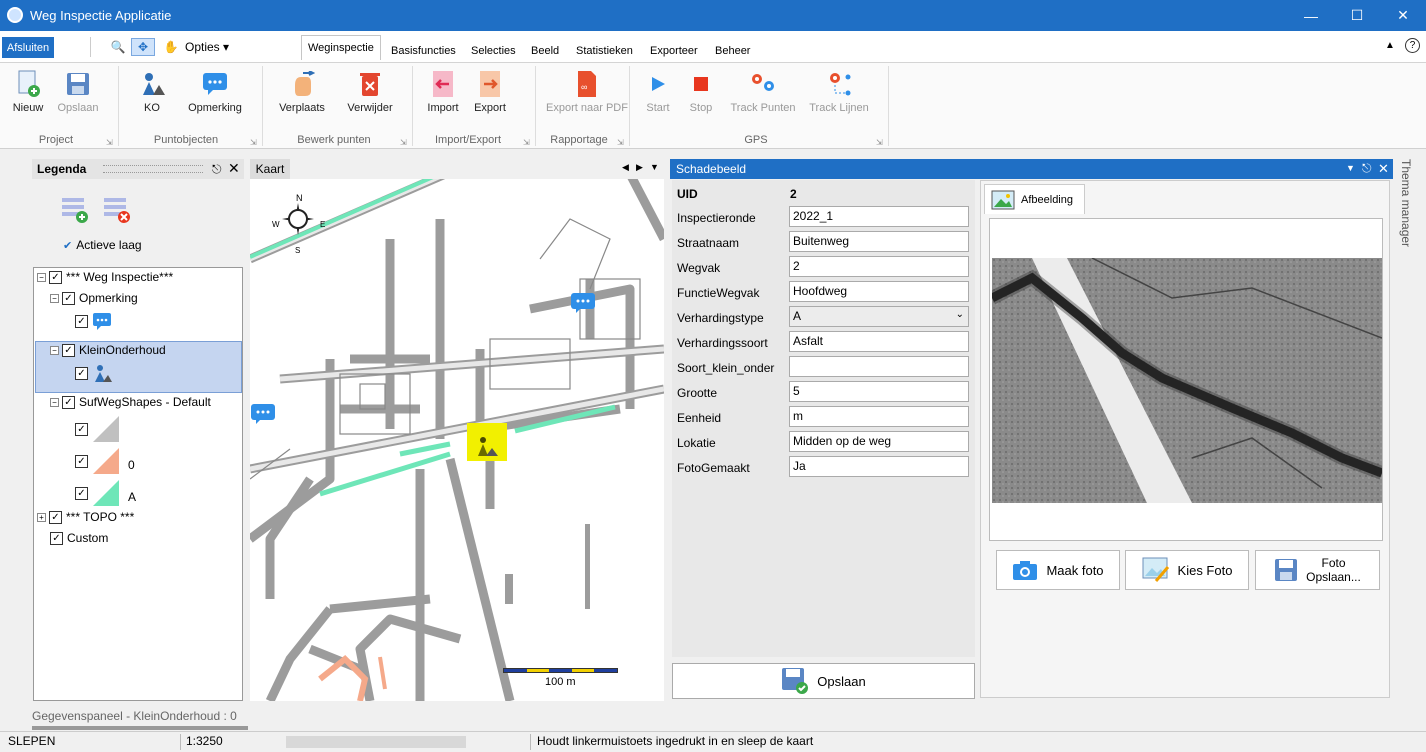 The width and height of the screenshot is (1426, 752). Describe the element at coordinates (105, 461) in the screenshot. I see `tree-symbol-0: ✓ 0` at that location.